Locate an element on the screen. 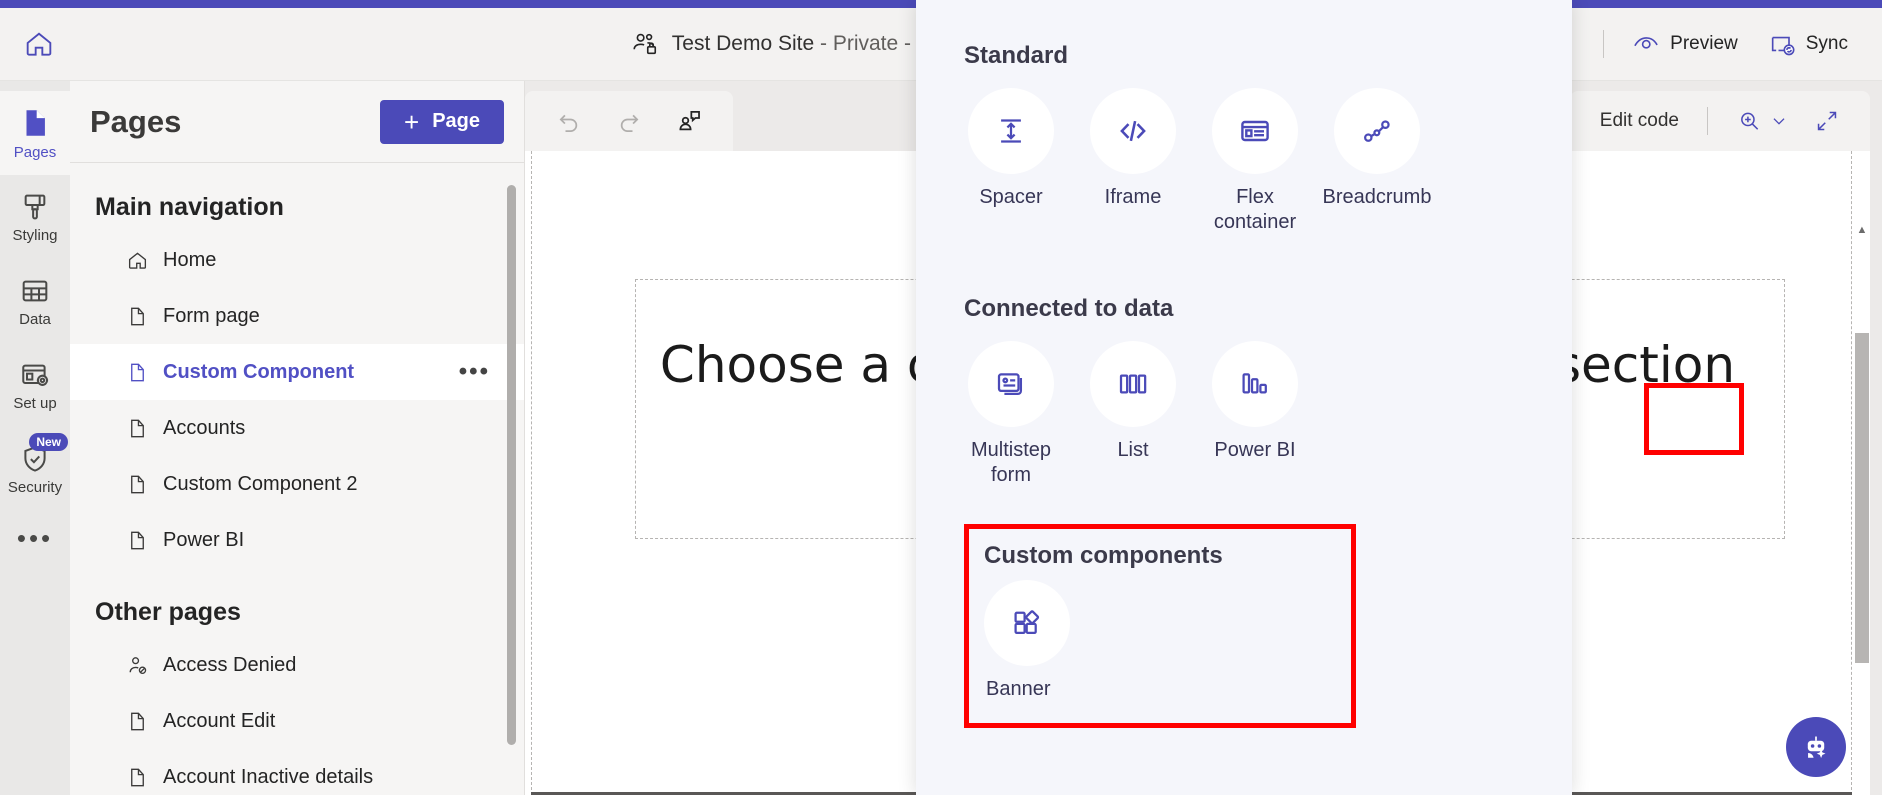  page-item-custom-component: Custom Component ••• is located at coordinates (297, 372).